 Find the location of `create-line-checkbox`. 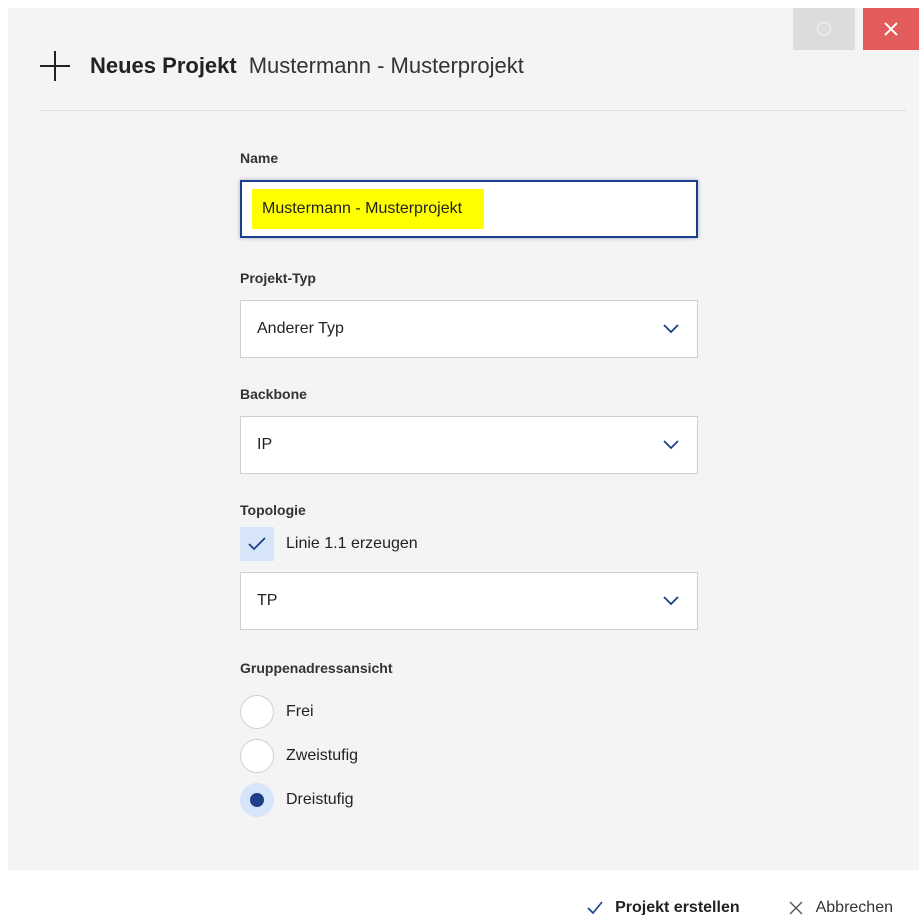

create-line-checkbox is located at coordinates (257, 544).